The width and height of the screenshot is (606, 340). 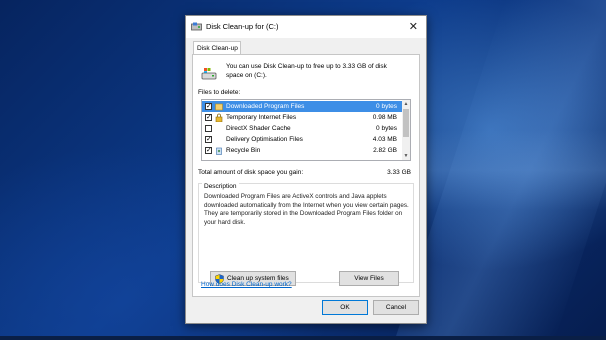 What do you see at coordinates (261, 117) in the screenshot?
I see `file-name: Temporary Internet Files` at bounding box center [261, 117].